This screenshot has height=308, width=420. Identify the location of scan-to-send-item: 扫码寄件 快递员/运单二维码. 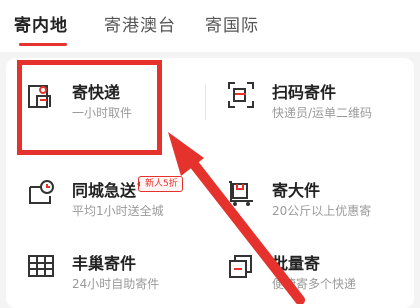
(309, 97).